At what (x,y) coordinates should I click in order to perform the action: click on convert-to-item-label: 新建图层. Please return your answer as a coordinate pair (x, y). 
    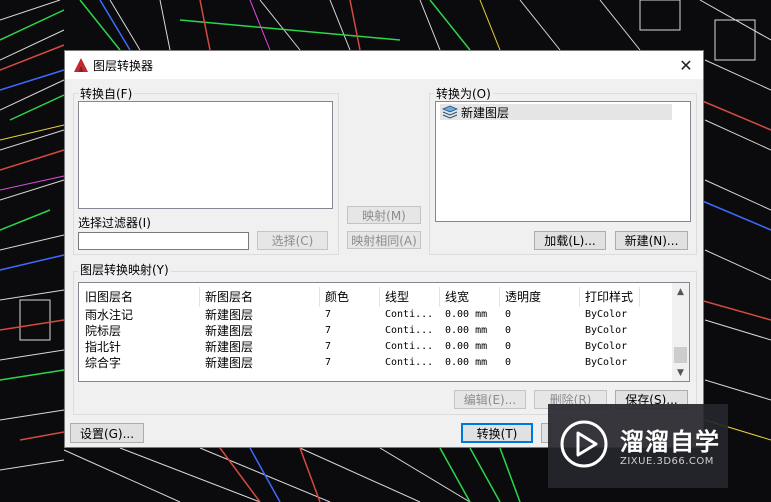
    Looking at the image, I should click on (485, 112).